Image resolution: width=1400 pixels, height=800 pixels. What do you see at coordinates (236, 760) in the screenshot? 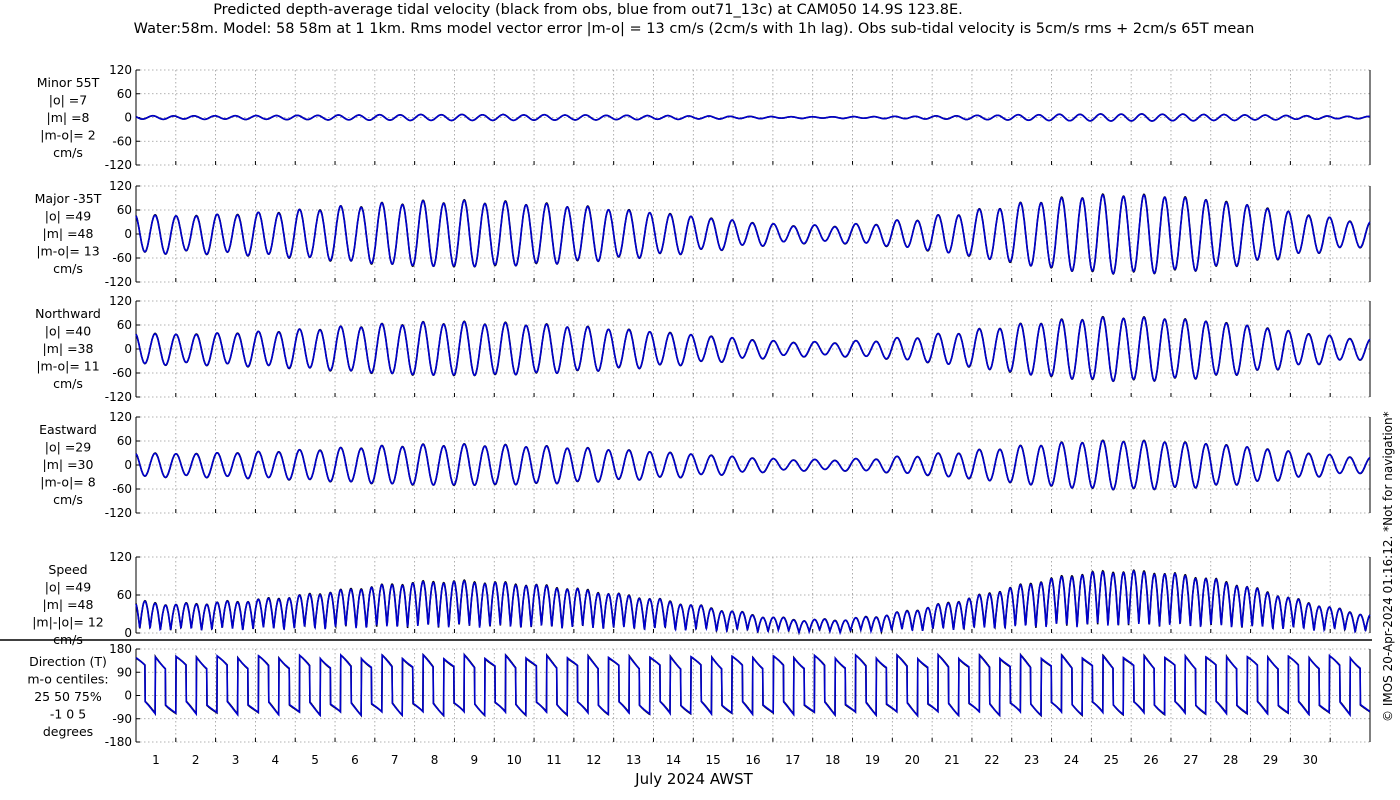
I see `x-tick-label: 3` at bounding box center [236, 760].